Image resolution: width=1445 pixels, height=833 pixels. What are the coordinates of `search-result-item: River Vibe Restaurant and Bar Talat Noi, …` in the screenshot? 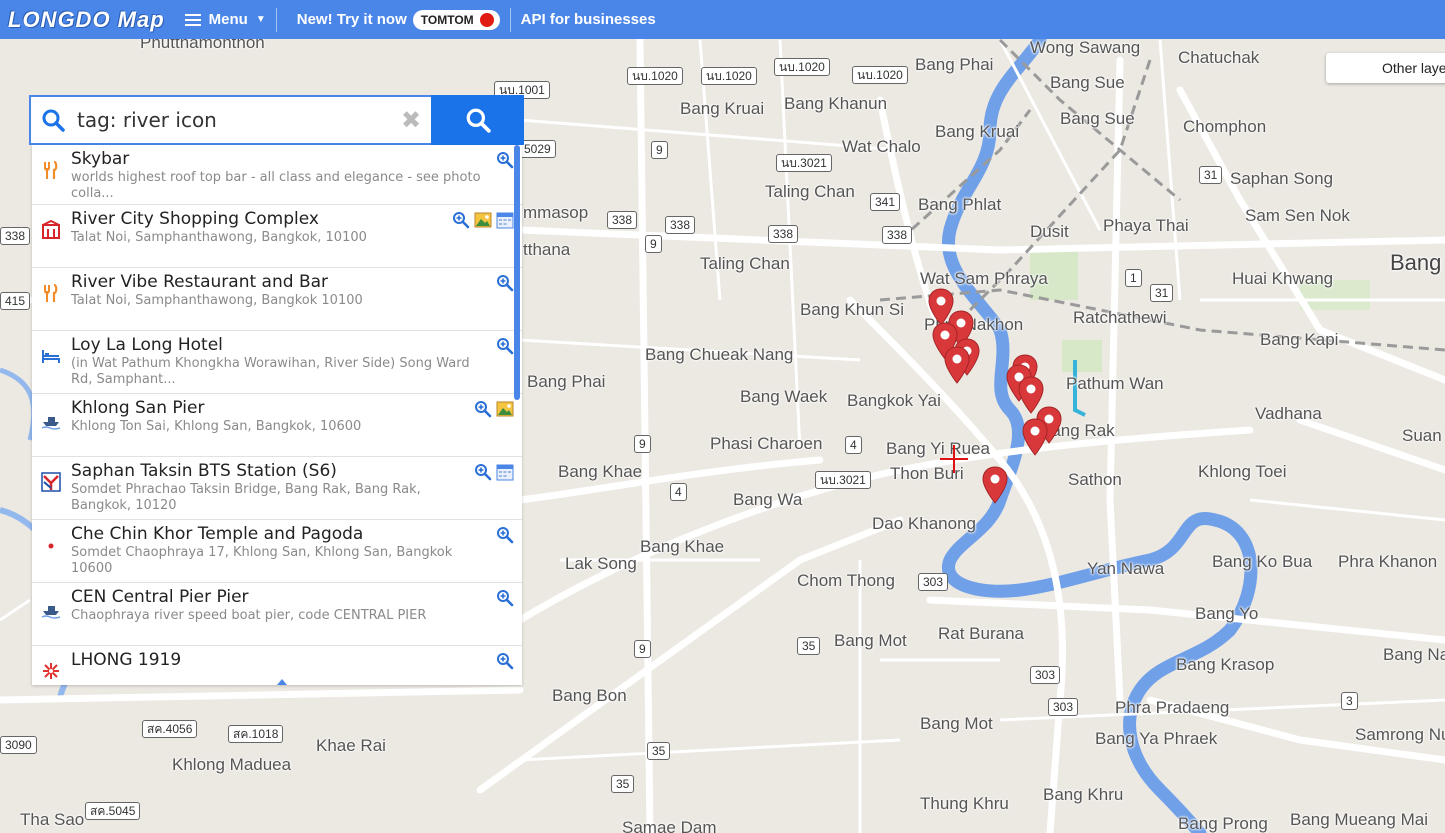 It's located at (277, 299).